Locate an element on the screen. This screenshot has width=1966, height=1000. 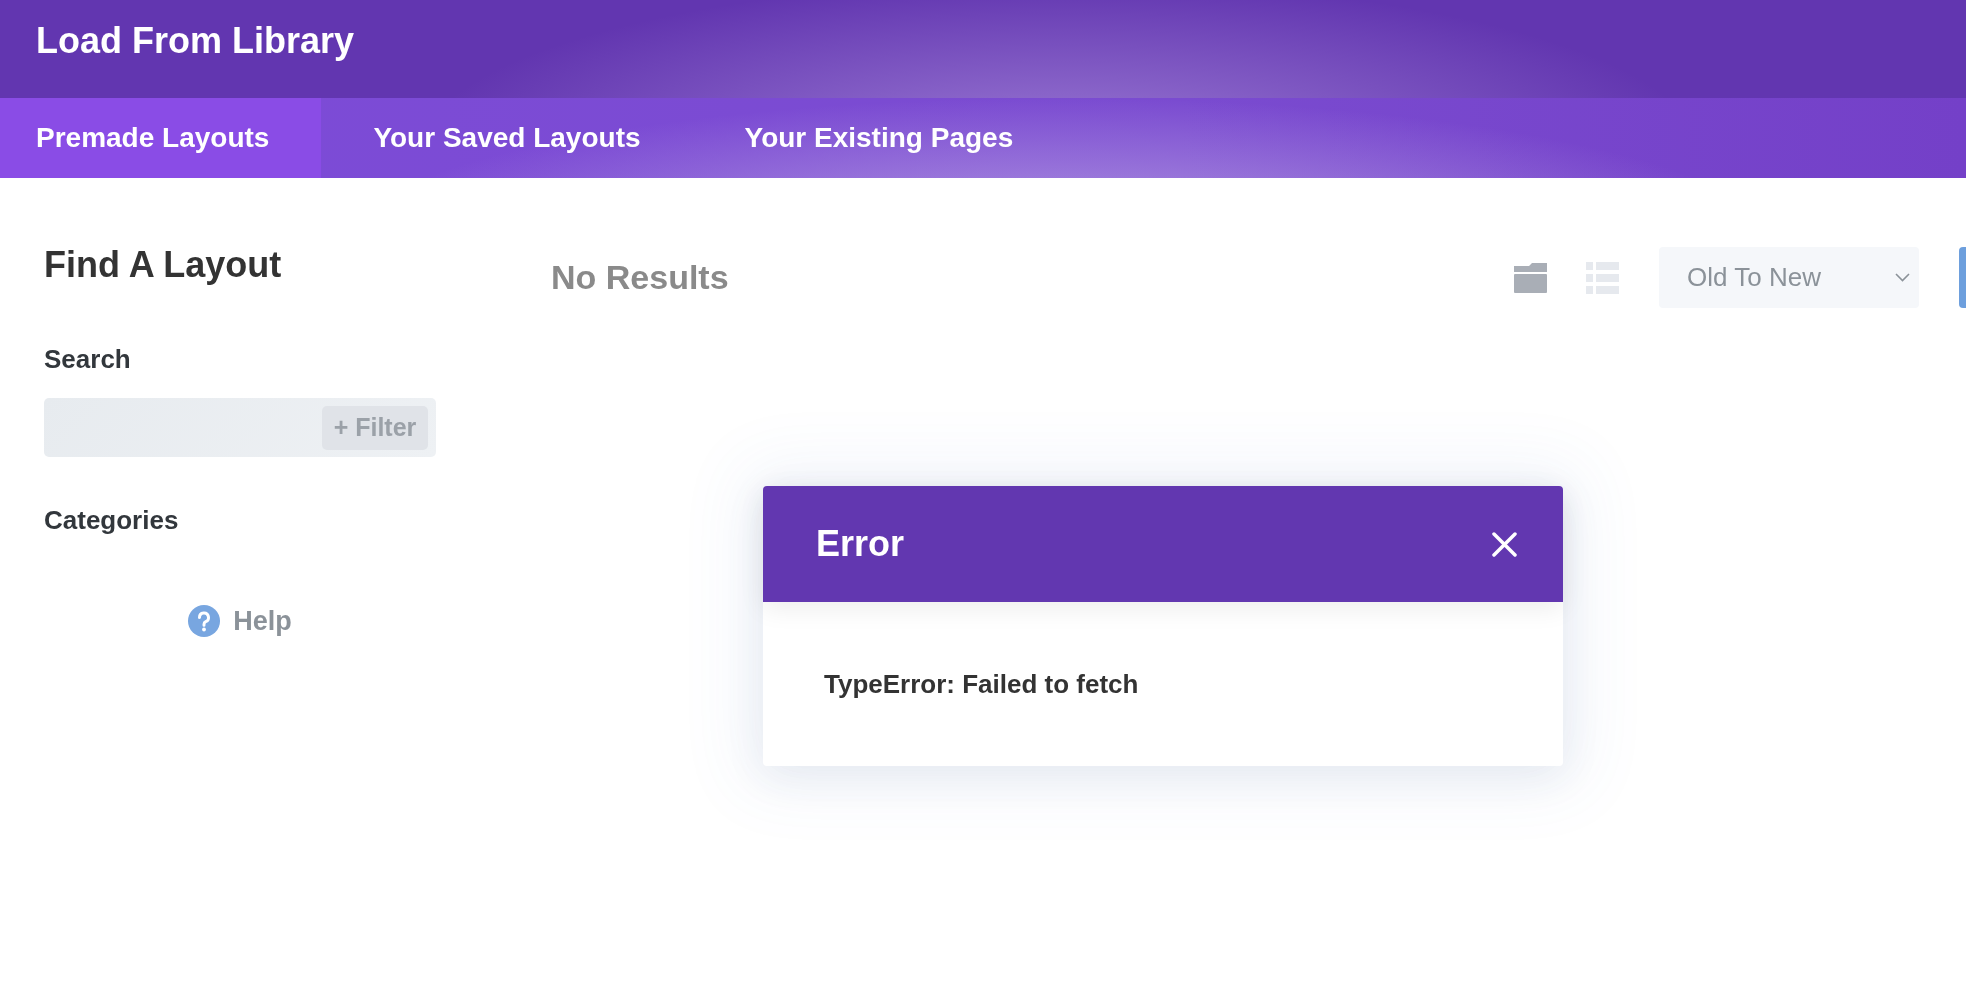
sidebar-heading: Find A Layout is located at coordinates (163, 265).